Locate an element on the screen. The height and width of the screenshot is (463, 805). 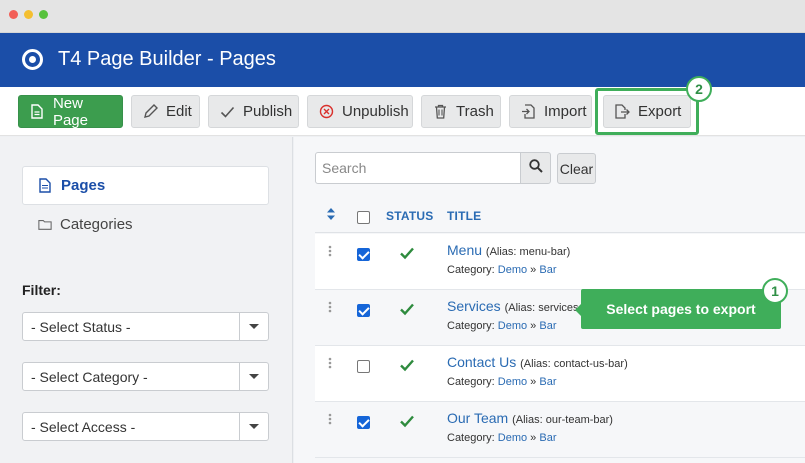
search-button is located at coordinates (535, 168).